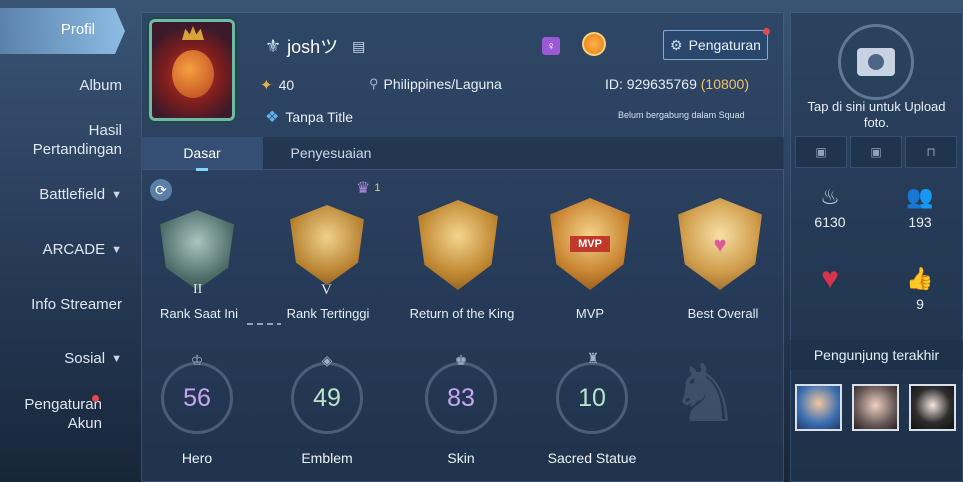 The height and width of the screenshot is (482, 963). I want to click on heart-stat: ♥, so click(830, 281).